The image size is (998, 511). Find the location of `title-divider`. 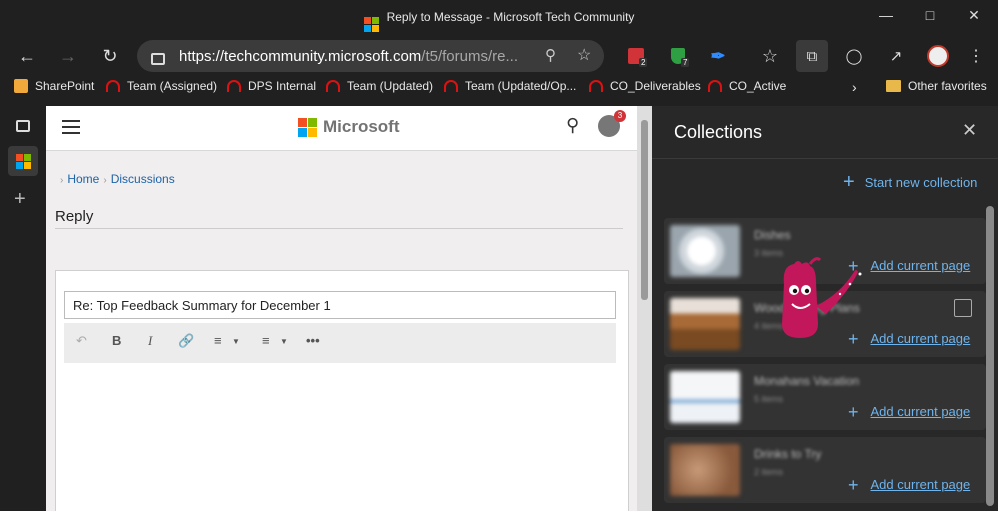

title-divider is located at coordinates (339, 228).